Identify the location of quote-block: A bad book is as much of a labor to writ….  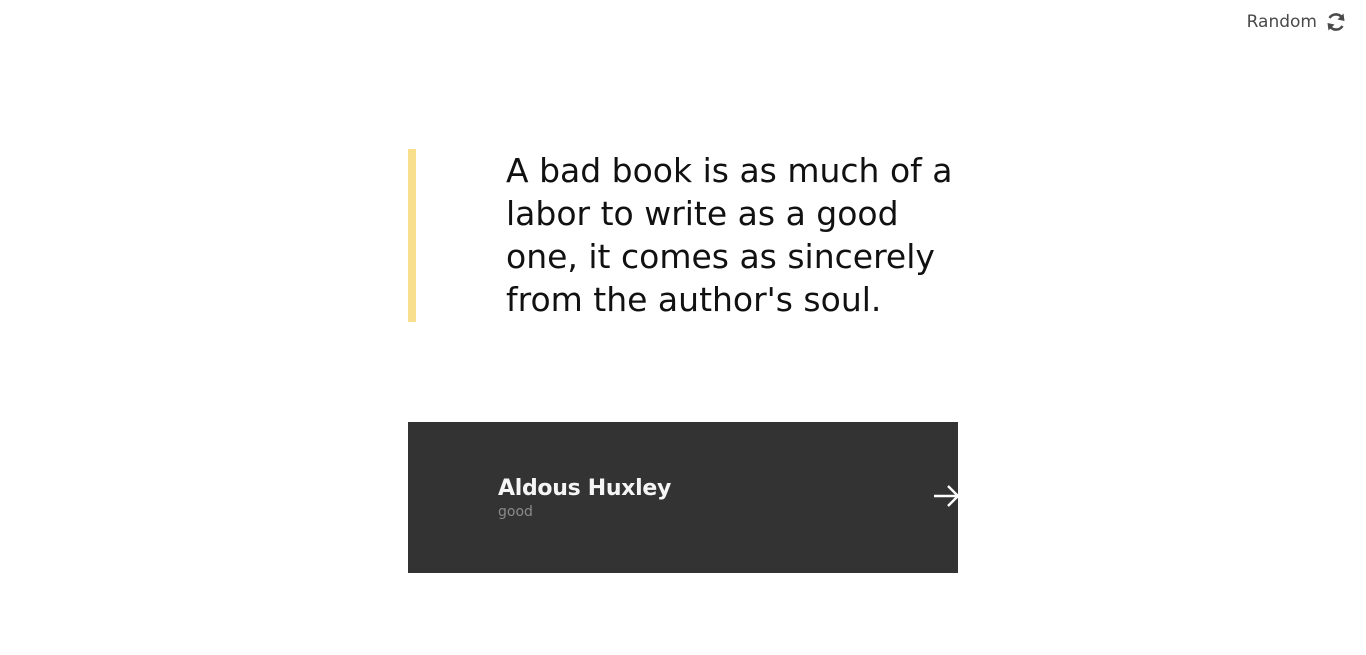
(683, 235).